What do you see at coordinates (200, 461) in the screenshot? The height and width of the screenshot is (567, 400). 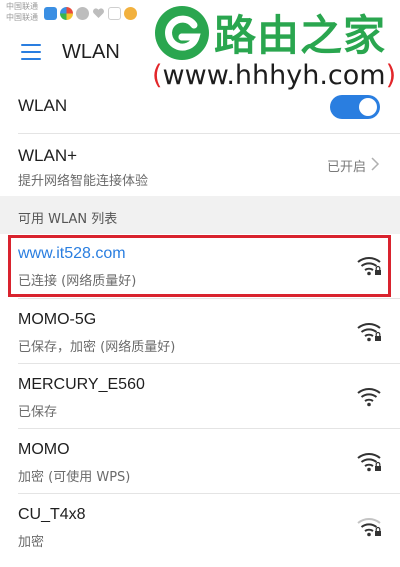 I see `network-row-3: MOMO 加密 (可使用 WPS)` at bounding box center [200, 461].